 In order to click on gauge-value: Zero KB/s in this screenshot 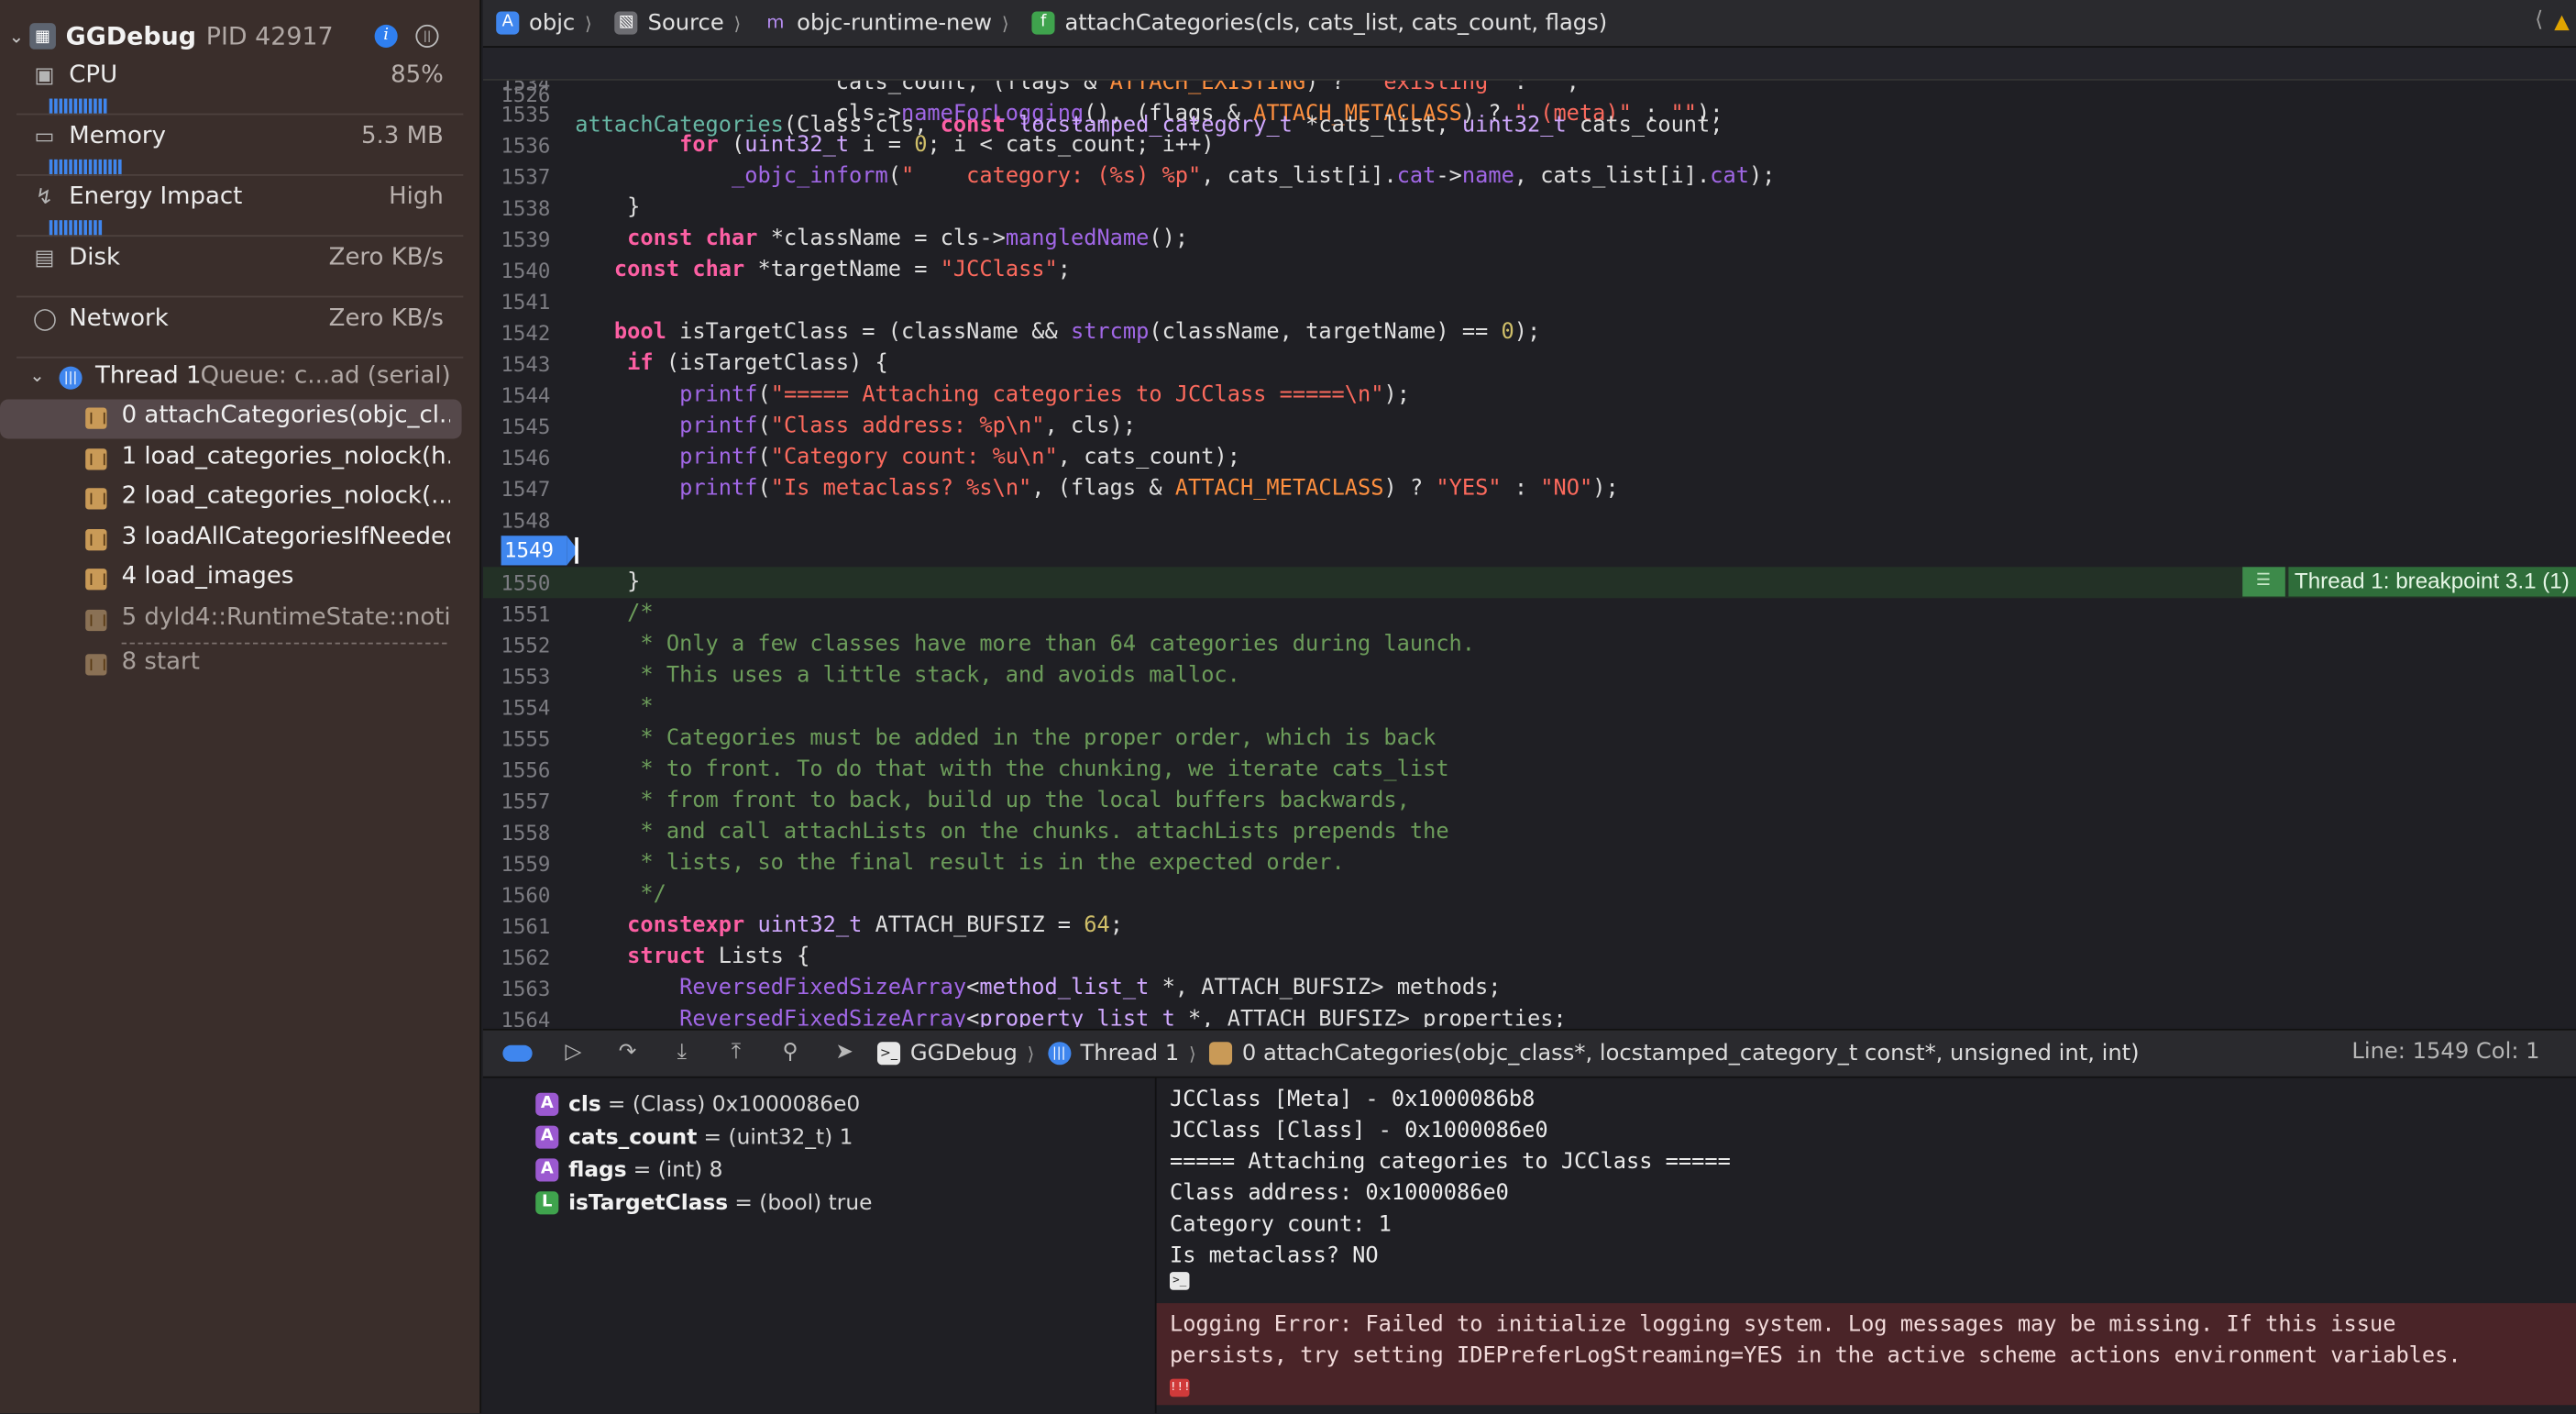, I will do `click(386, 319)`.